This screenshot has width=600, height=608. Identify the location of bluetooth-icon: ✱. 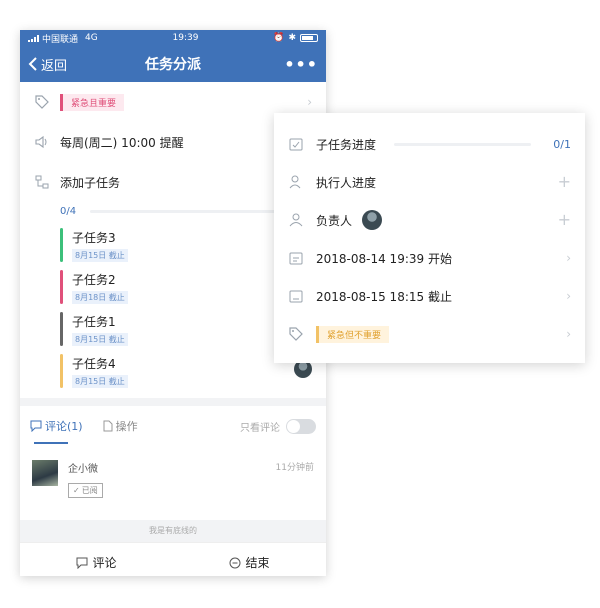
(292, 38).